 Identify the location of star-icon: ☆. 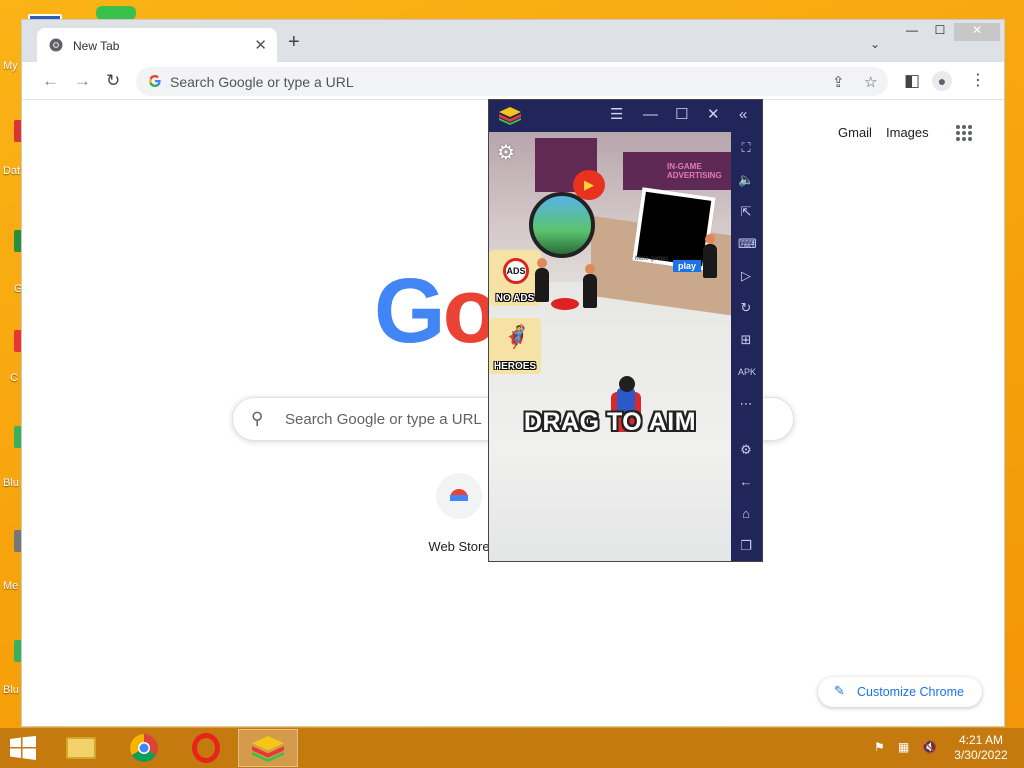
(870, 82).